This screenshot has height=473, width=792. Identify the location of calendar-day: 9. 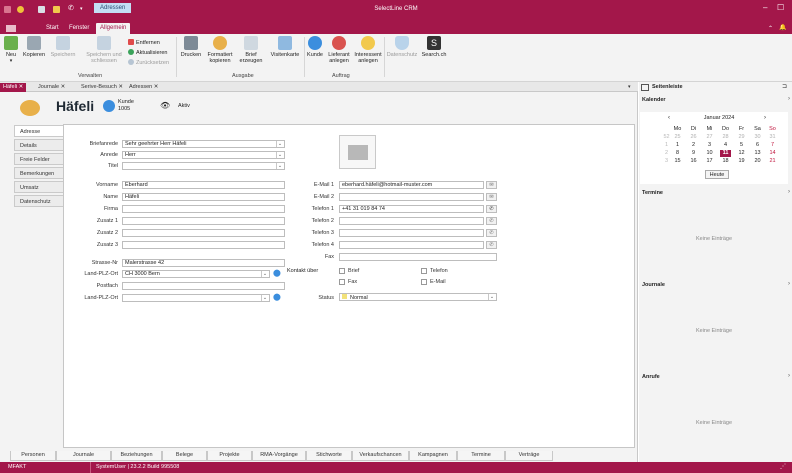
(693, 153).